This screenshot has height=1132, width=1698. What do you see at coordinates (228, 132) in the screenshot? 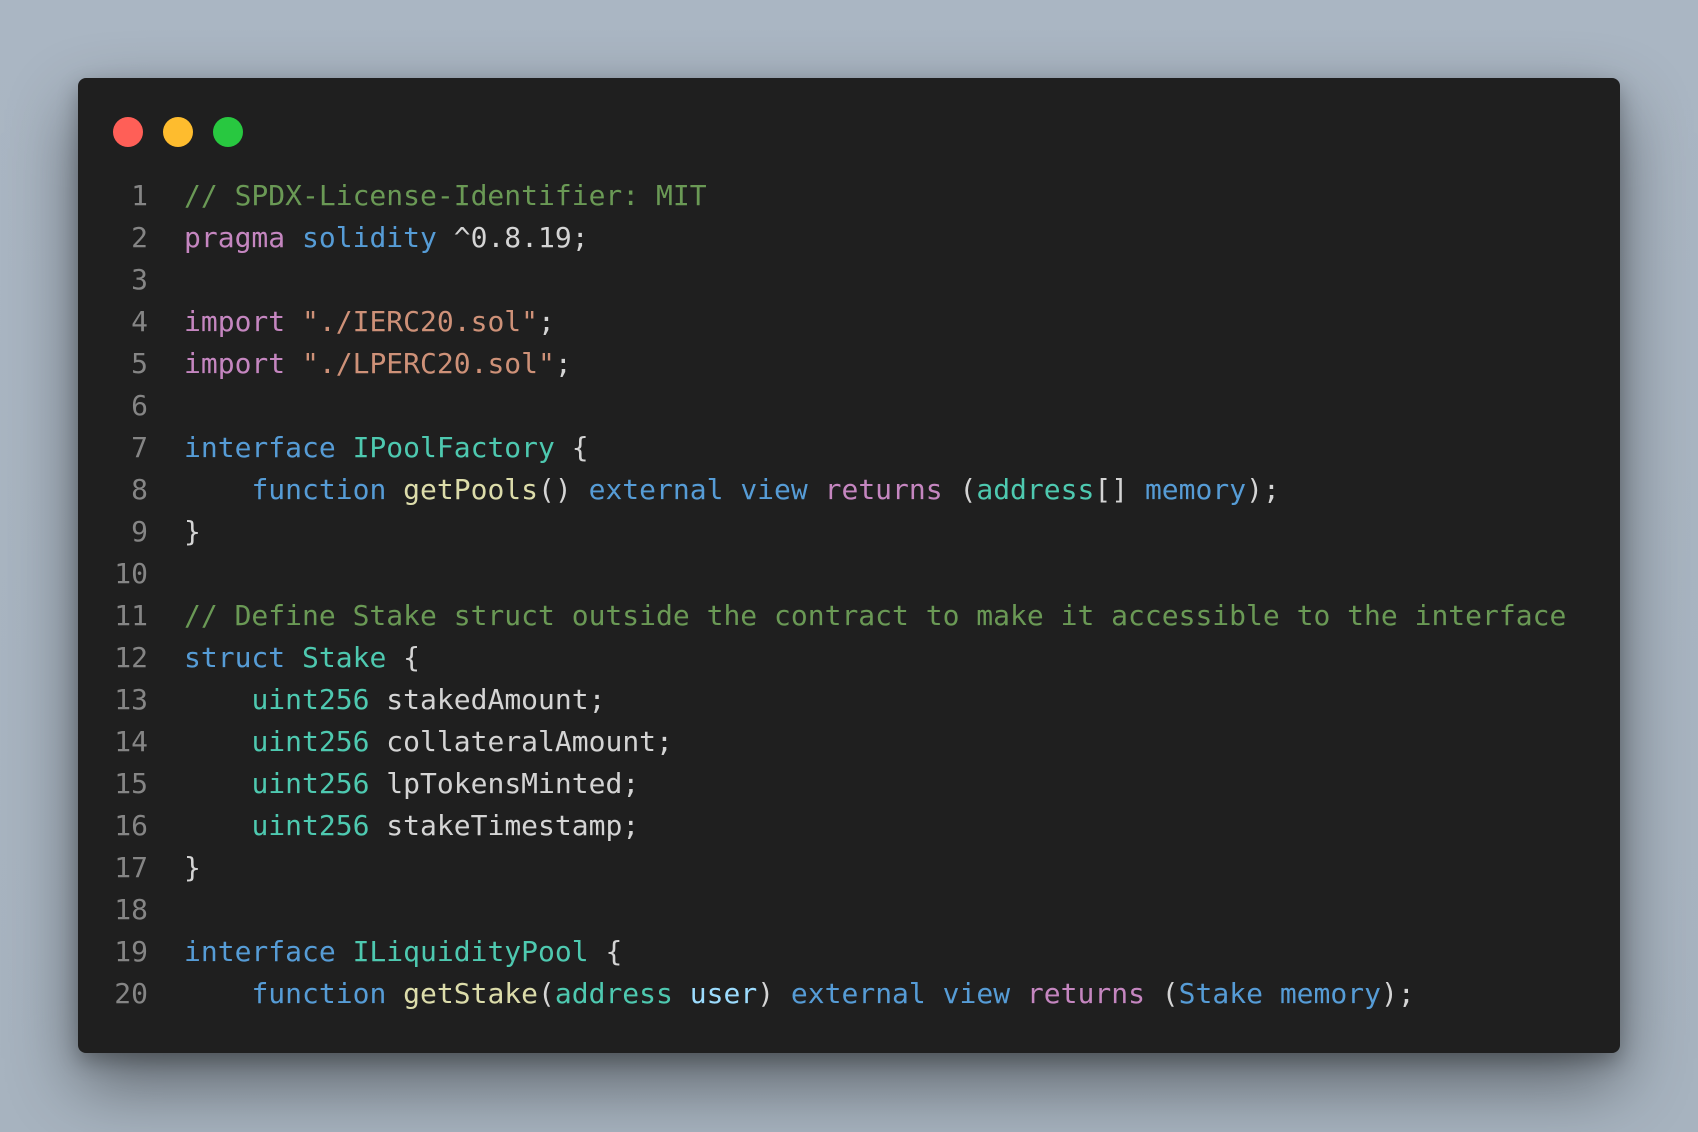
I see `maximize-button` at bounding box center [228, 132].